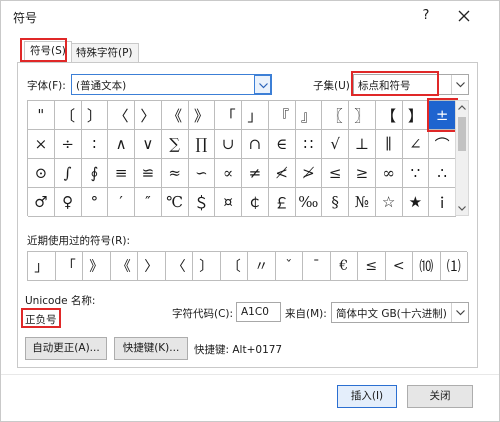 The height and width of the screenshot is (422, 500). I want to click on recent-symbol-cell: 」, so click(42, 266).